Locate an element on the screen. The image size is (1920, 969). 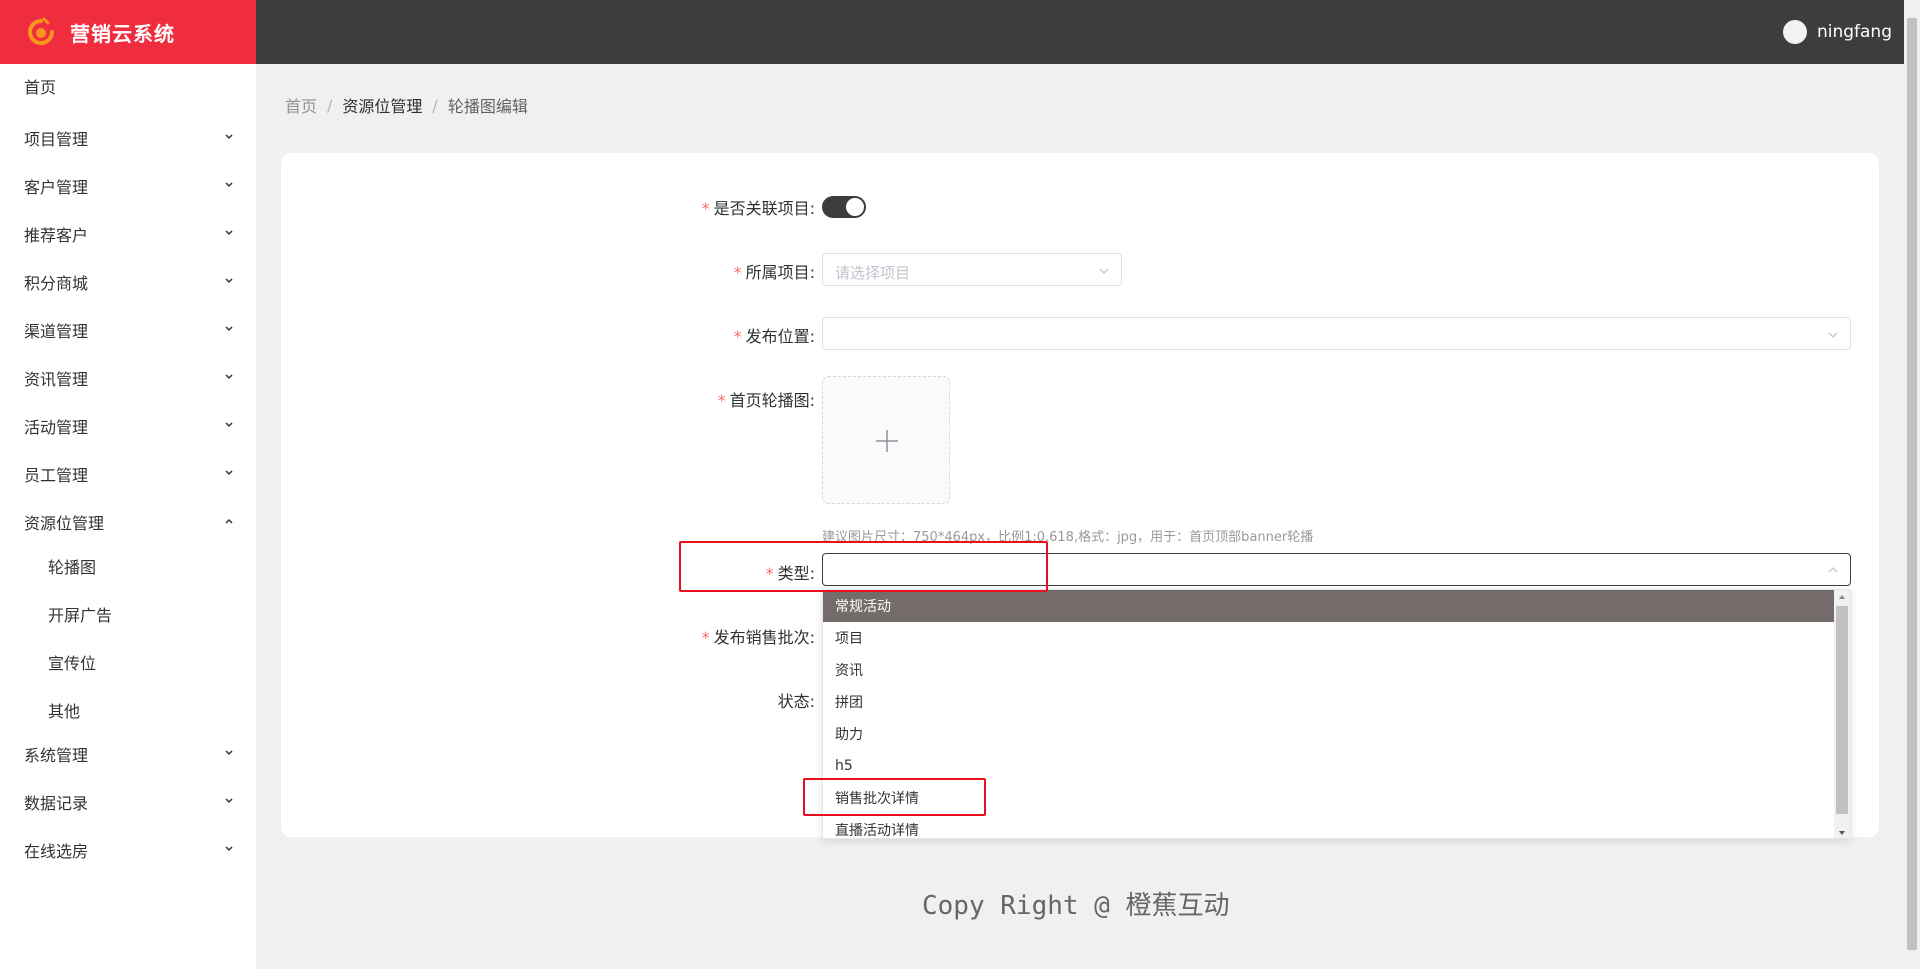
sidebar-item-points-mall: 积分商城 is located at coordinates (128, 282).